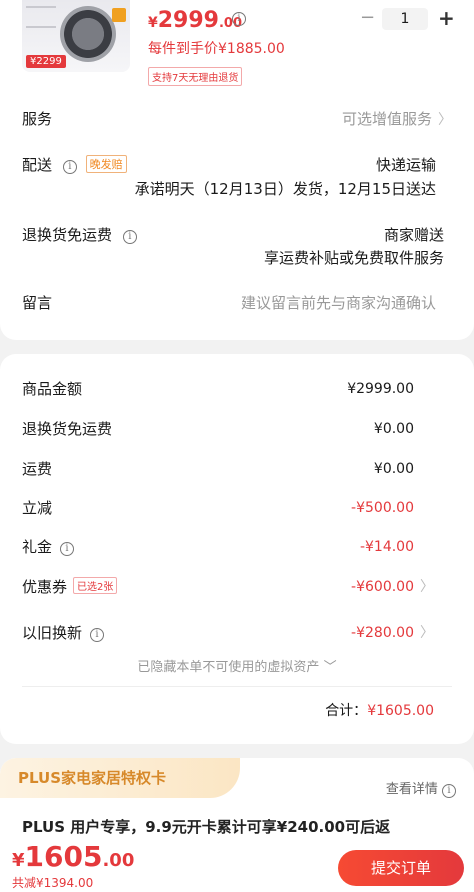  Describe the element at coordinates (446, 18) in the screenshot. I see `quantity-plus-button: +` at that location.